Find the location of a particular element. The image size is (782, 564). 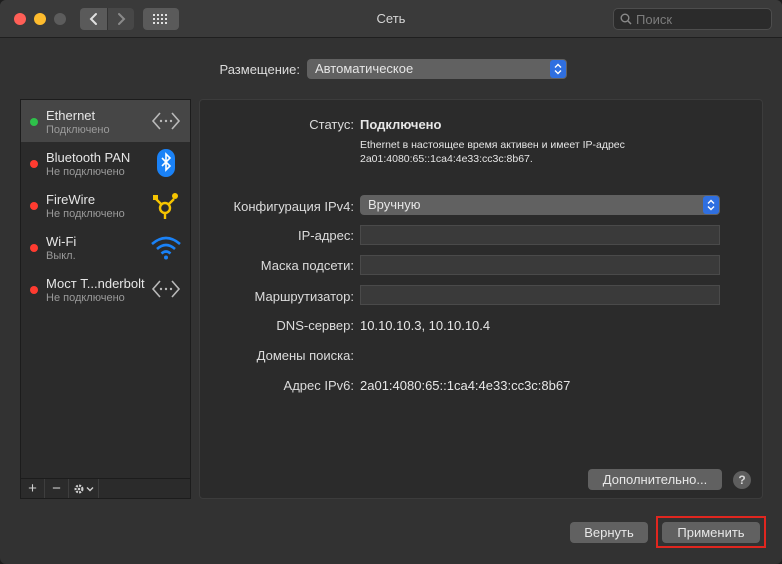

apply-button-highlight is located at coordinates (711, 532).